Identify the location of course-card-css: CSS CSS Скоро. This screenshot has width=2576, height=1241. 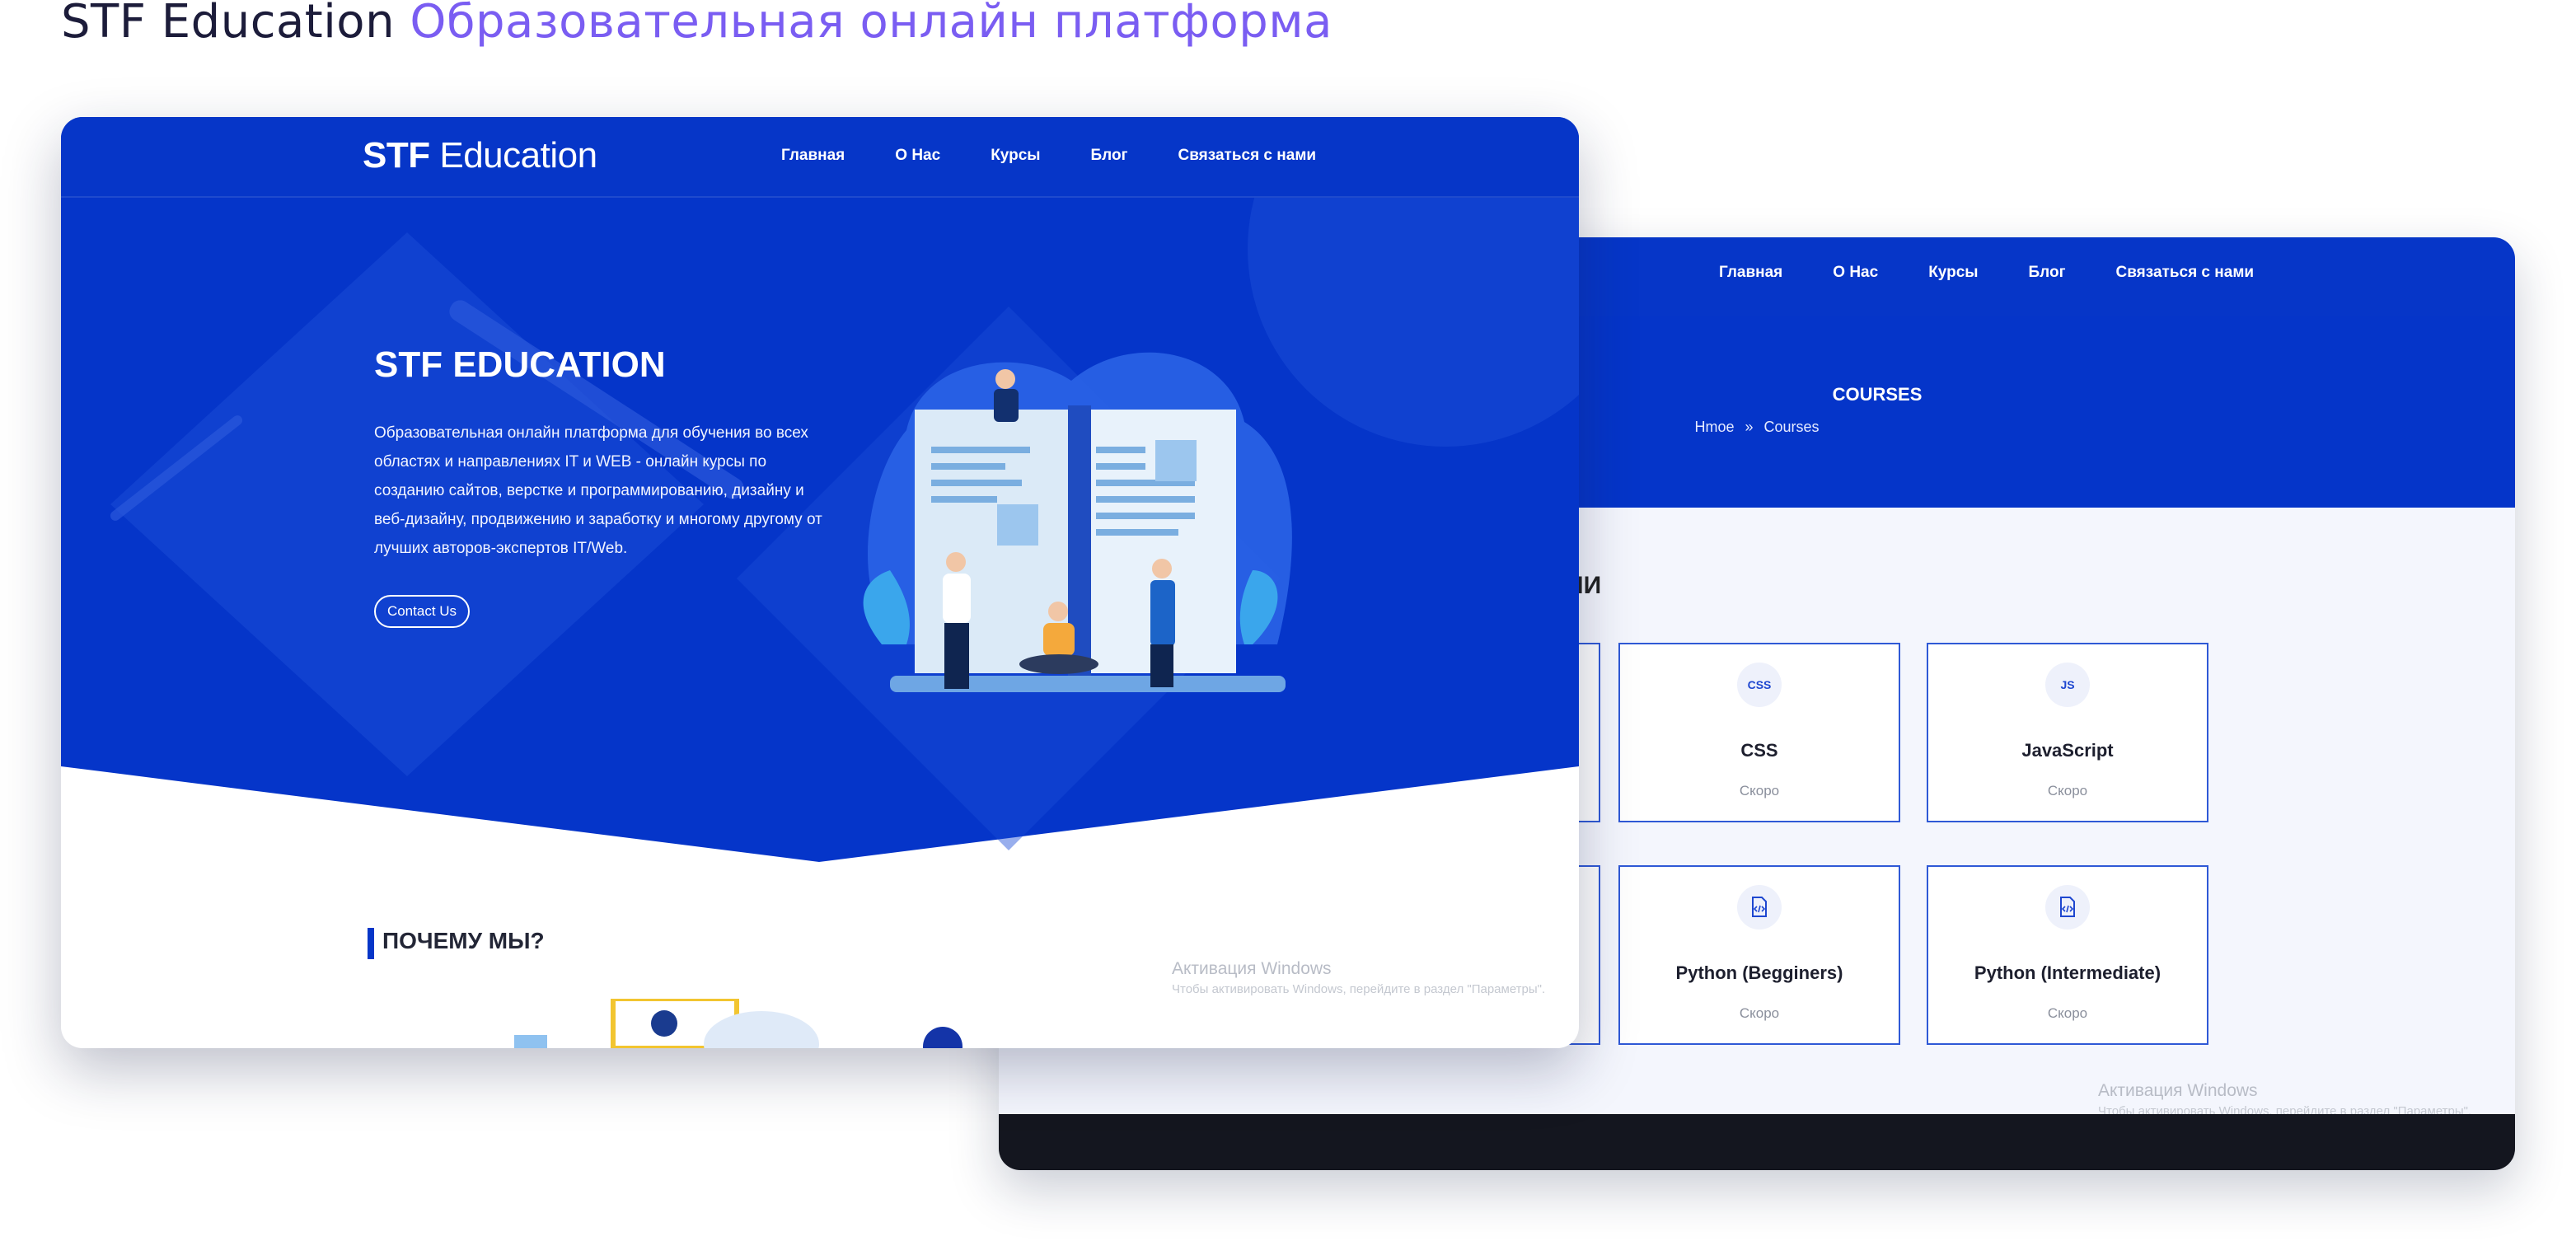
(1759, 732).